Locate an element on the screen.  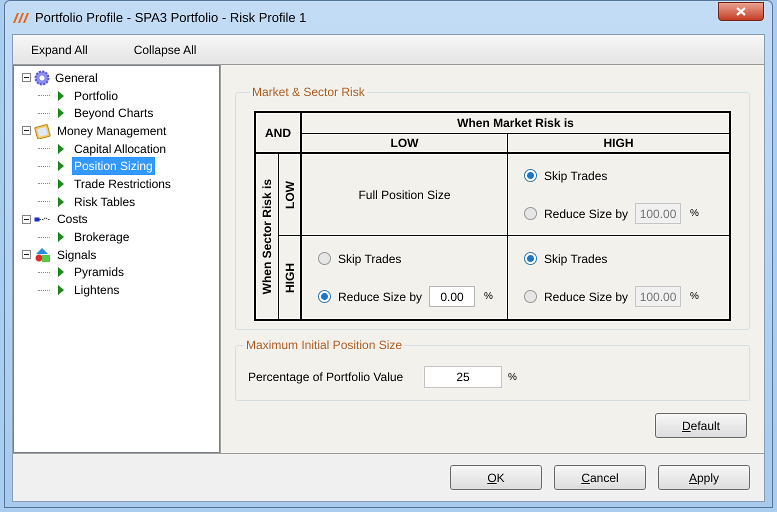
tree-item: Trade Restrictions is located at coordinates (122, 183).